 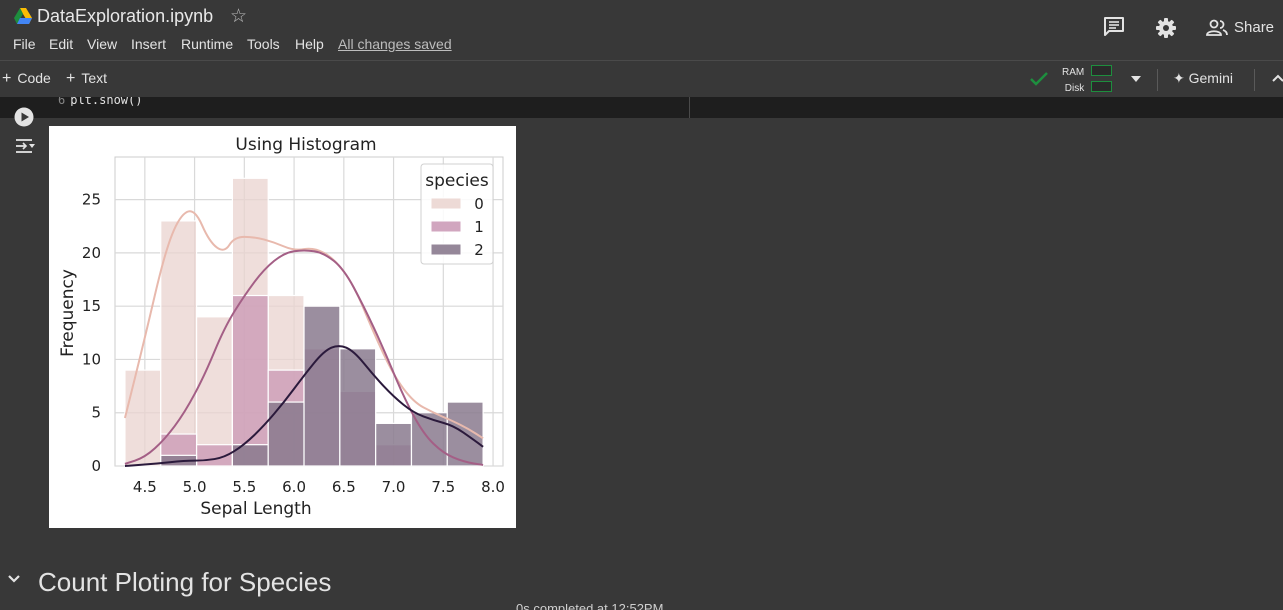 What do you see at coordinates (457, 181) in the screenshot?
I see `legend-title: species` at bounding box center [457, 181].